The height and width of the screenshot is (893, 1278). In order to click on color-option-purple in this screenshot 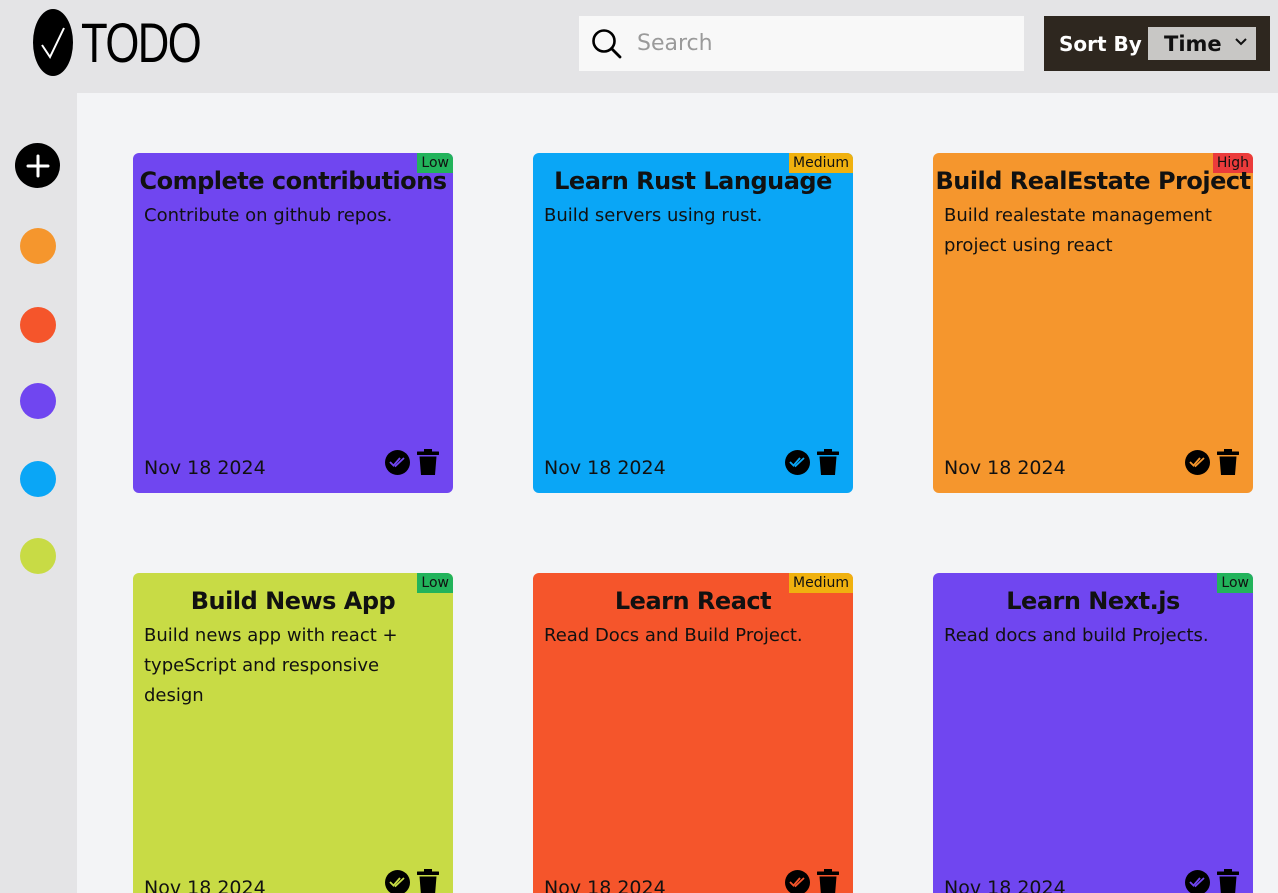, I will do `click(38, 401)`.